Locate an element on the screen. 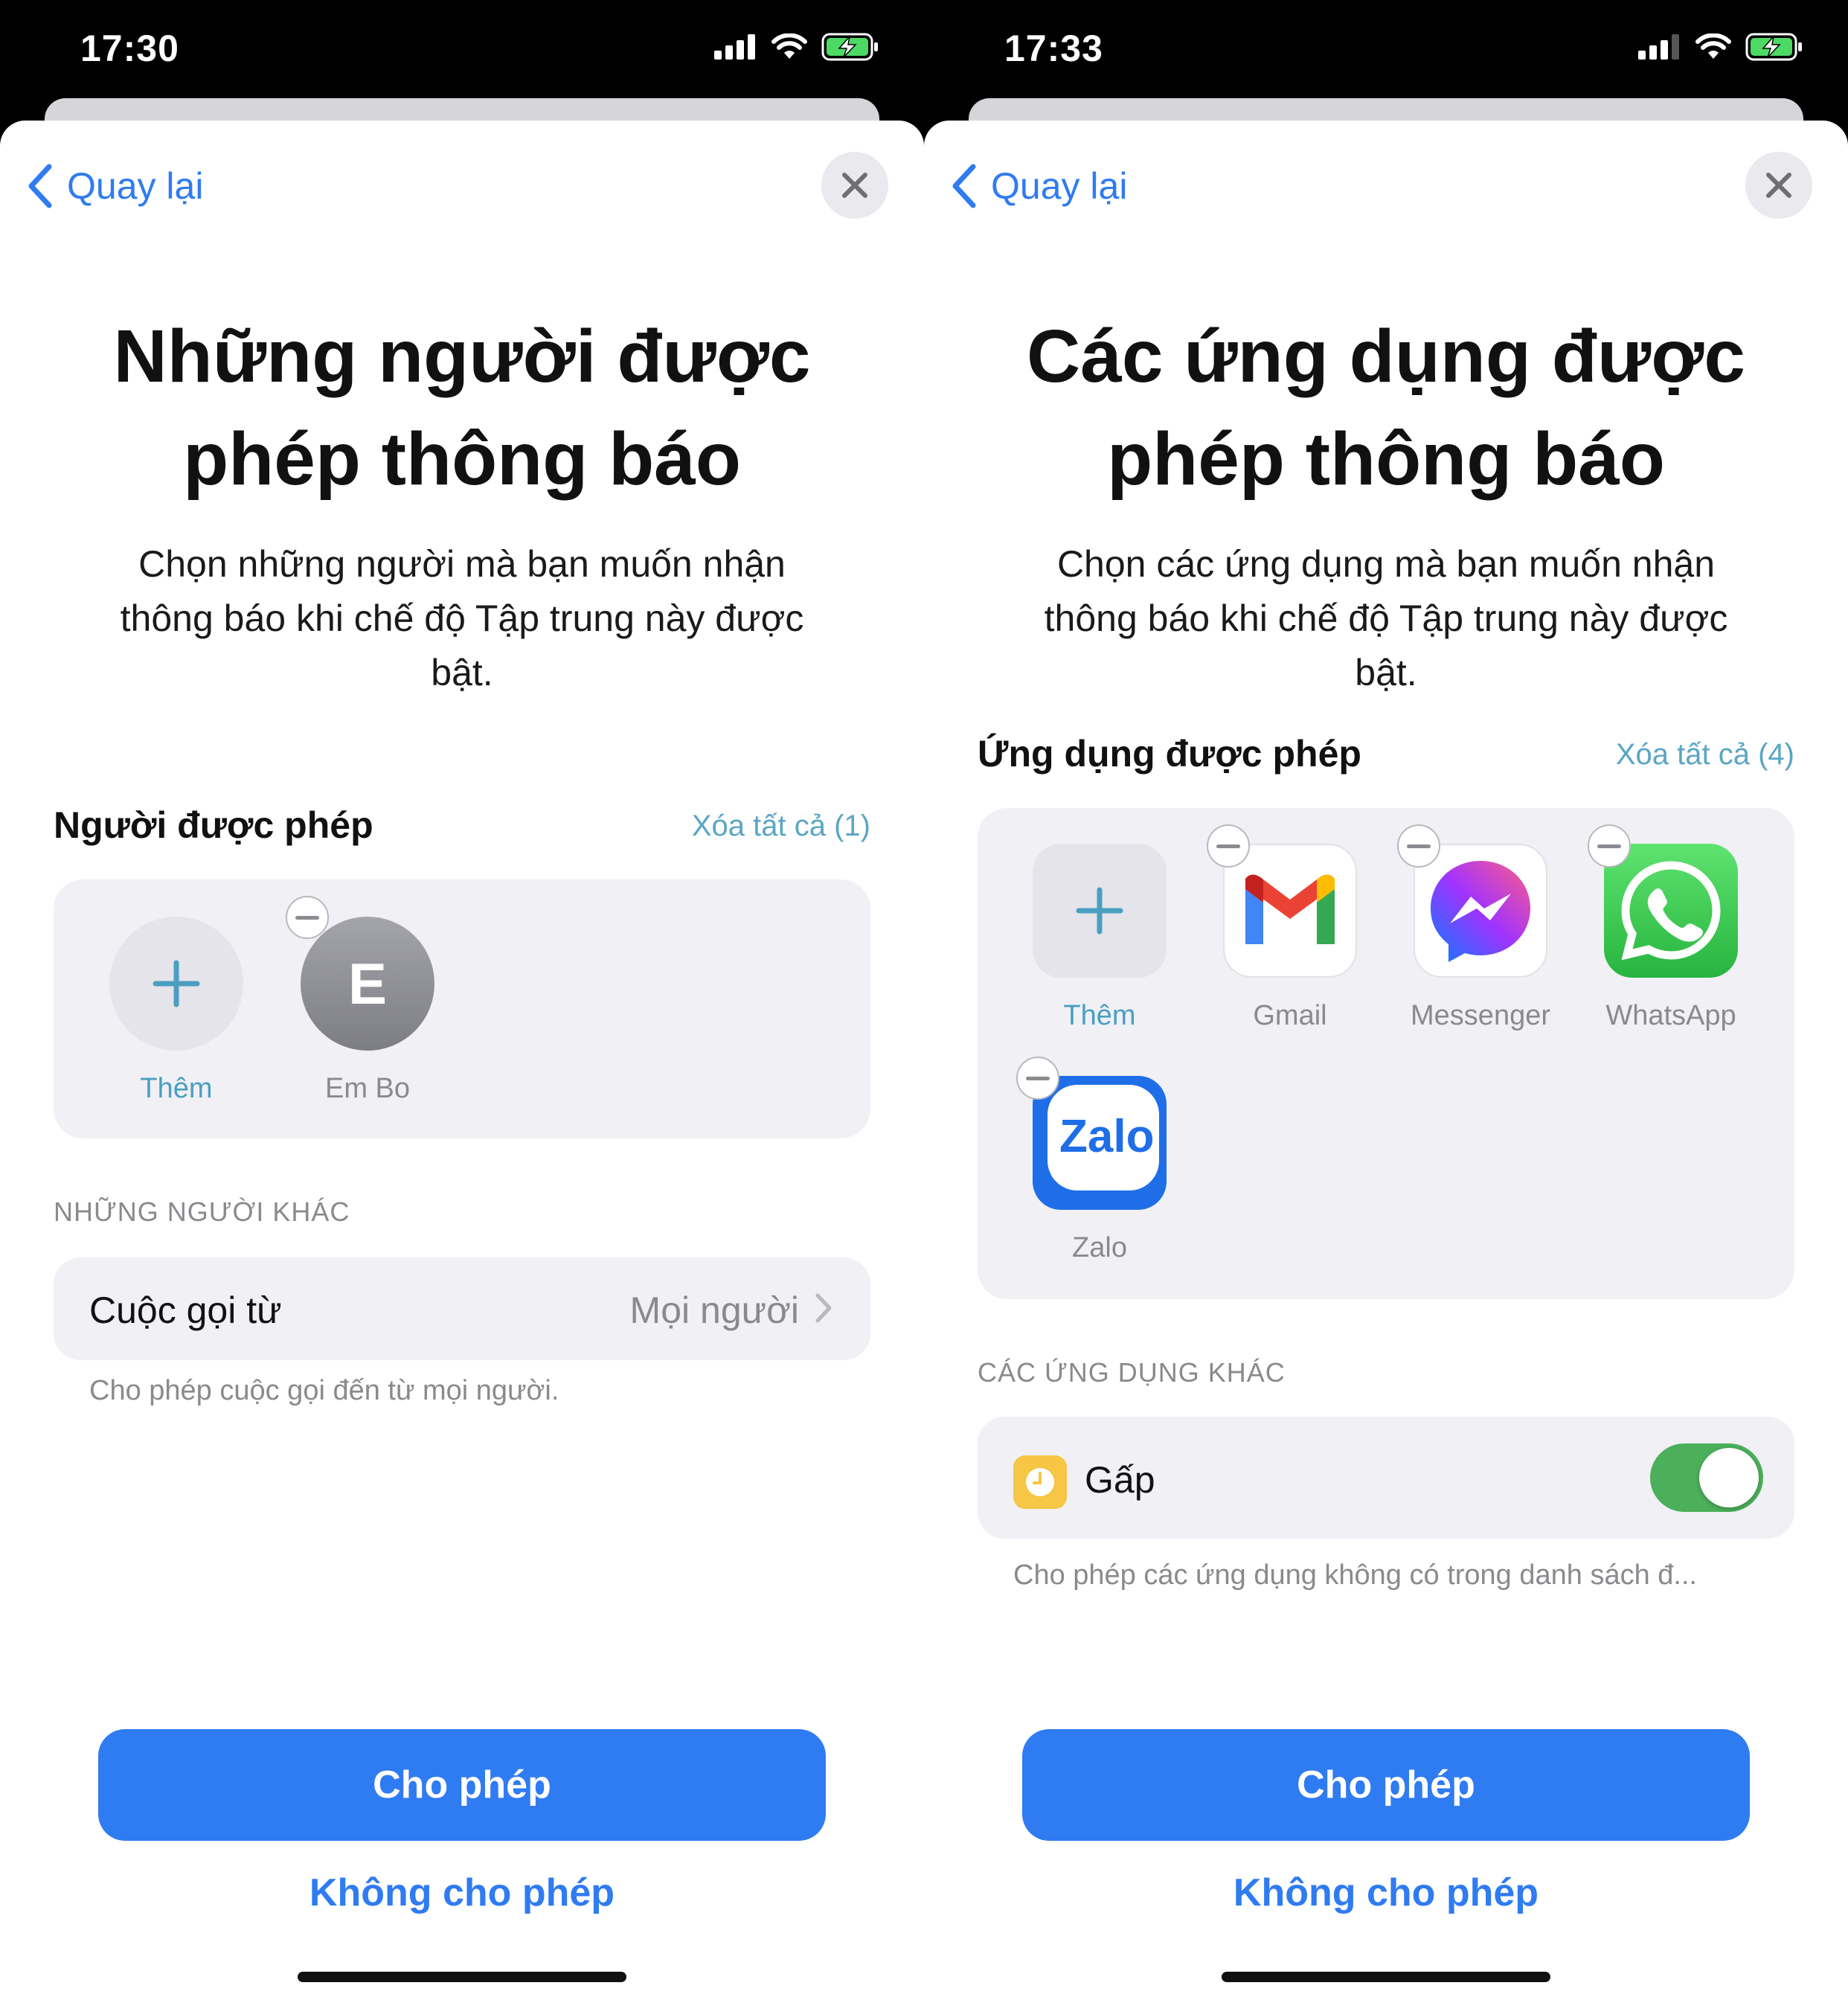 The width and height of the screenshot is (1848, 2000). avatar: E is located at coordinates (367, 984).